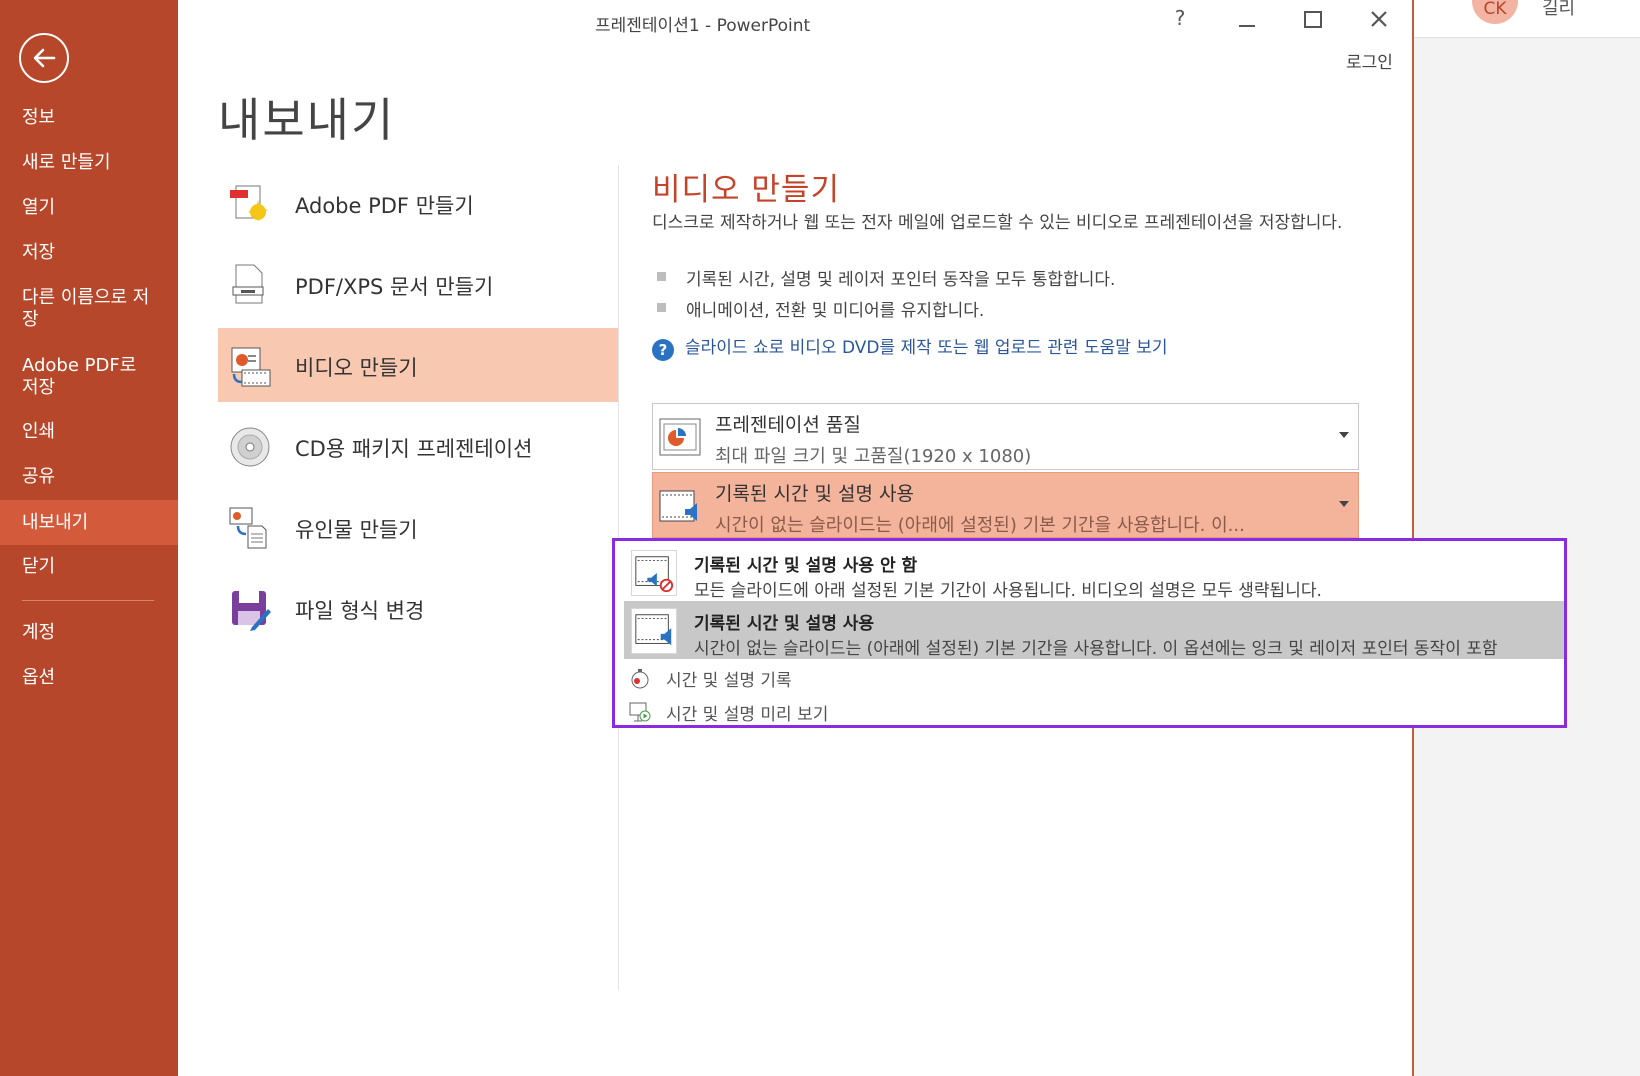 The height and width of the screenshot is (1076, 1640). Describe the element at coordinates (680, 437) in the screenshot. I see `presentation-quality-icon` at that location.